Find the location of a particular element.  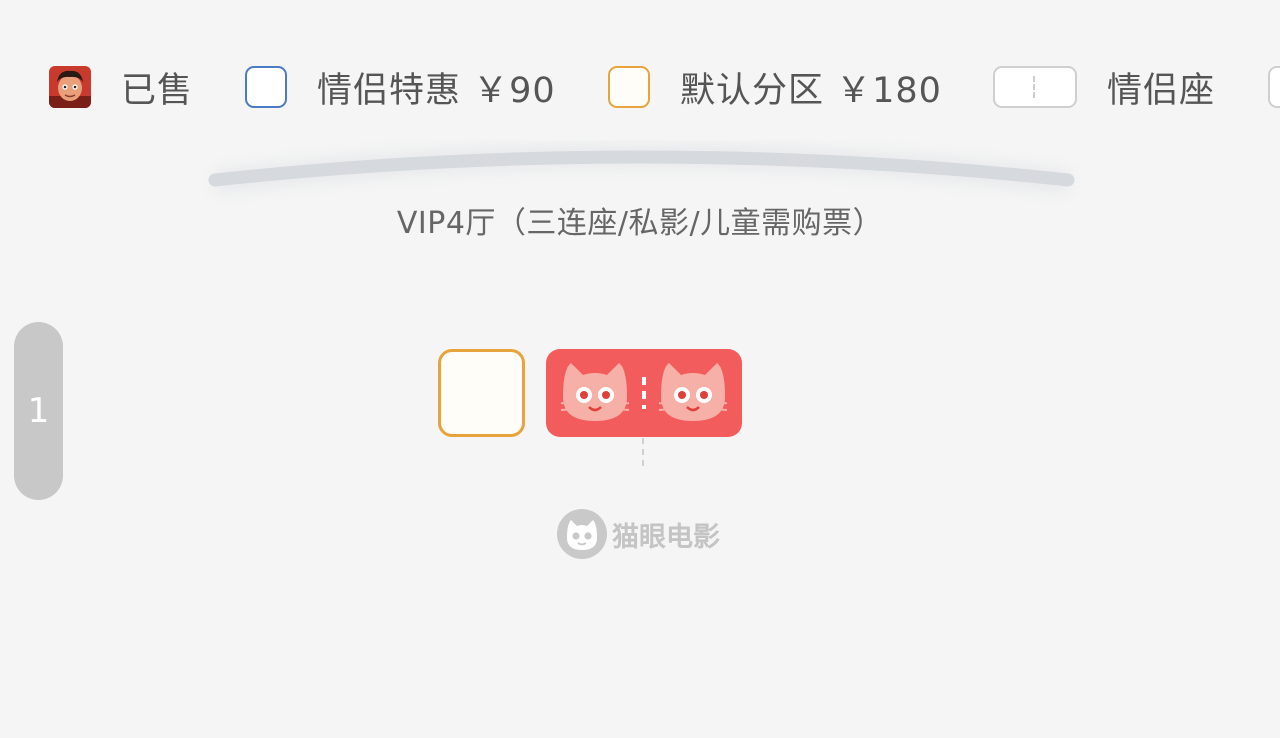

legend-default-zone: 默认分区 ￥180 is located at coordinates (775, 87).